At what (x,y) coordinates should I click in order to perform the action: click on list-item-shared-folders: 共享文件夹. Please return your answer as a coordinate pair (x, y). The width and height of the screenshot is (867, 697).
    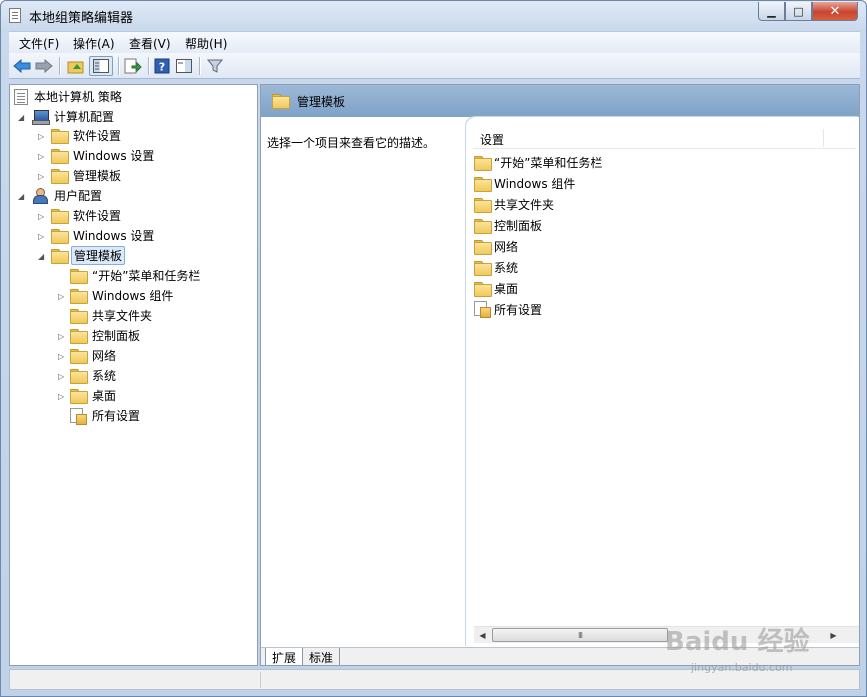
    Looking at the image, I should click on (514, 204).